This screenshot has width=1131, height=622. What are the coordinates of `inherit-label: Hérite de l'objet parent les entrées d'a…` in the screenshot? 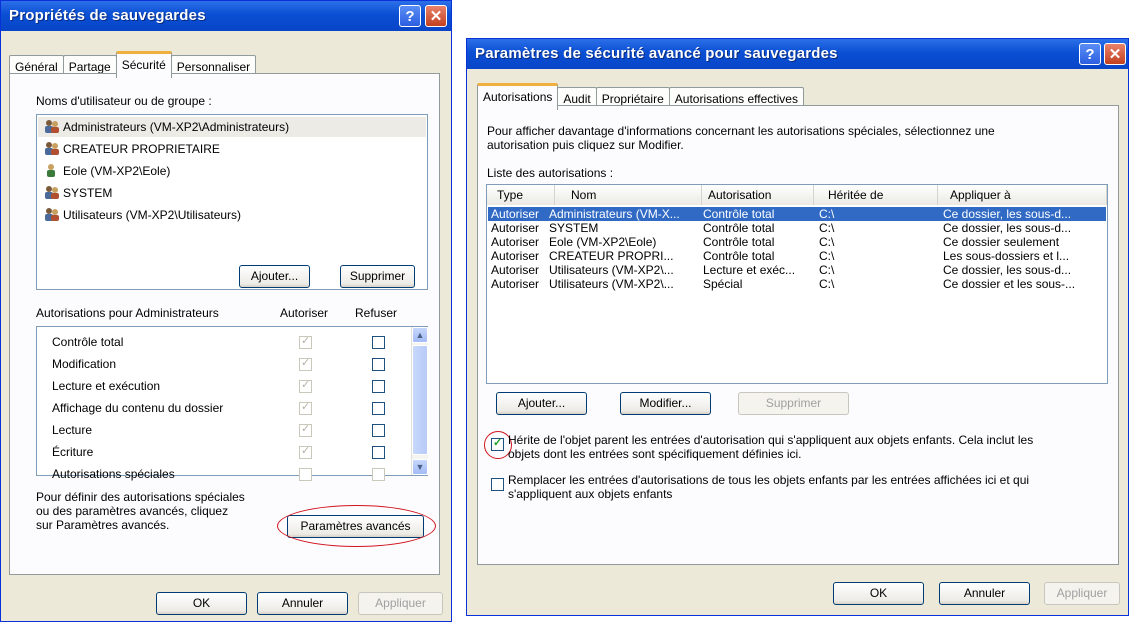 It's located at (770, 447).